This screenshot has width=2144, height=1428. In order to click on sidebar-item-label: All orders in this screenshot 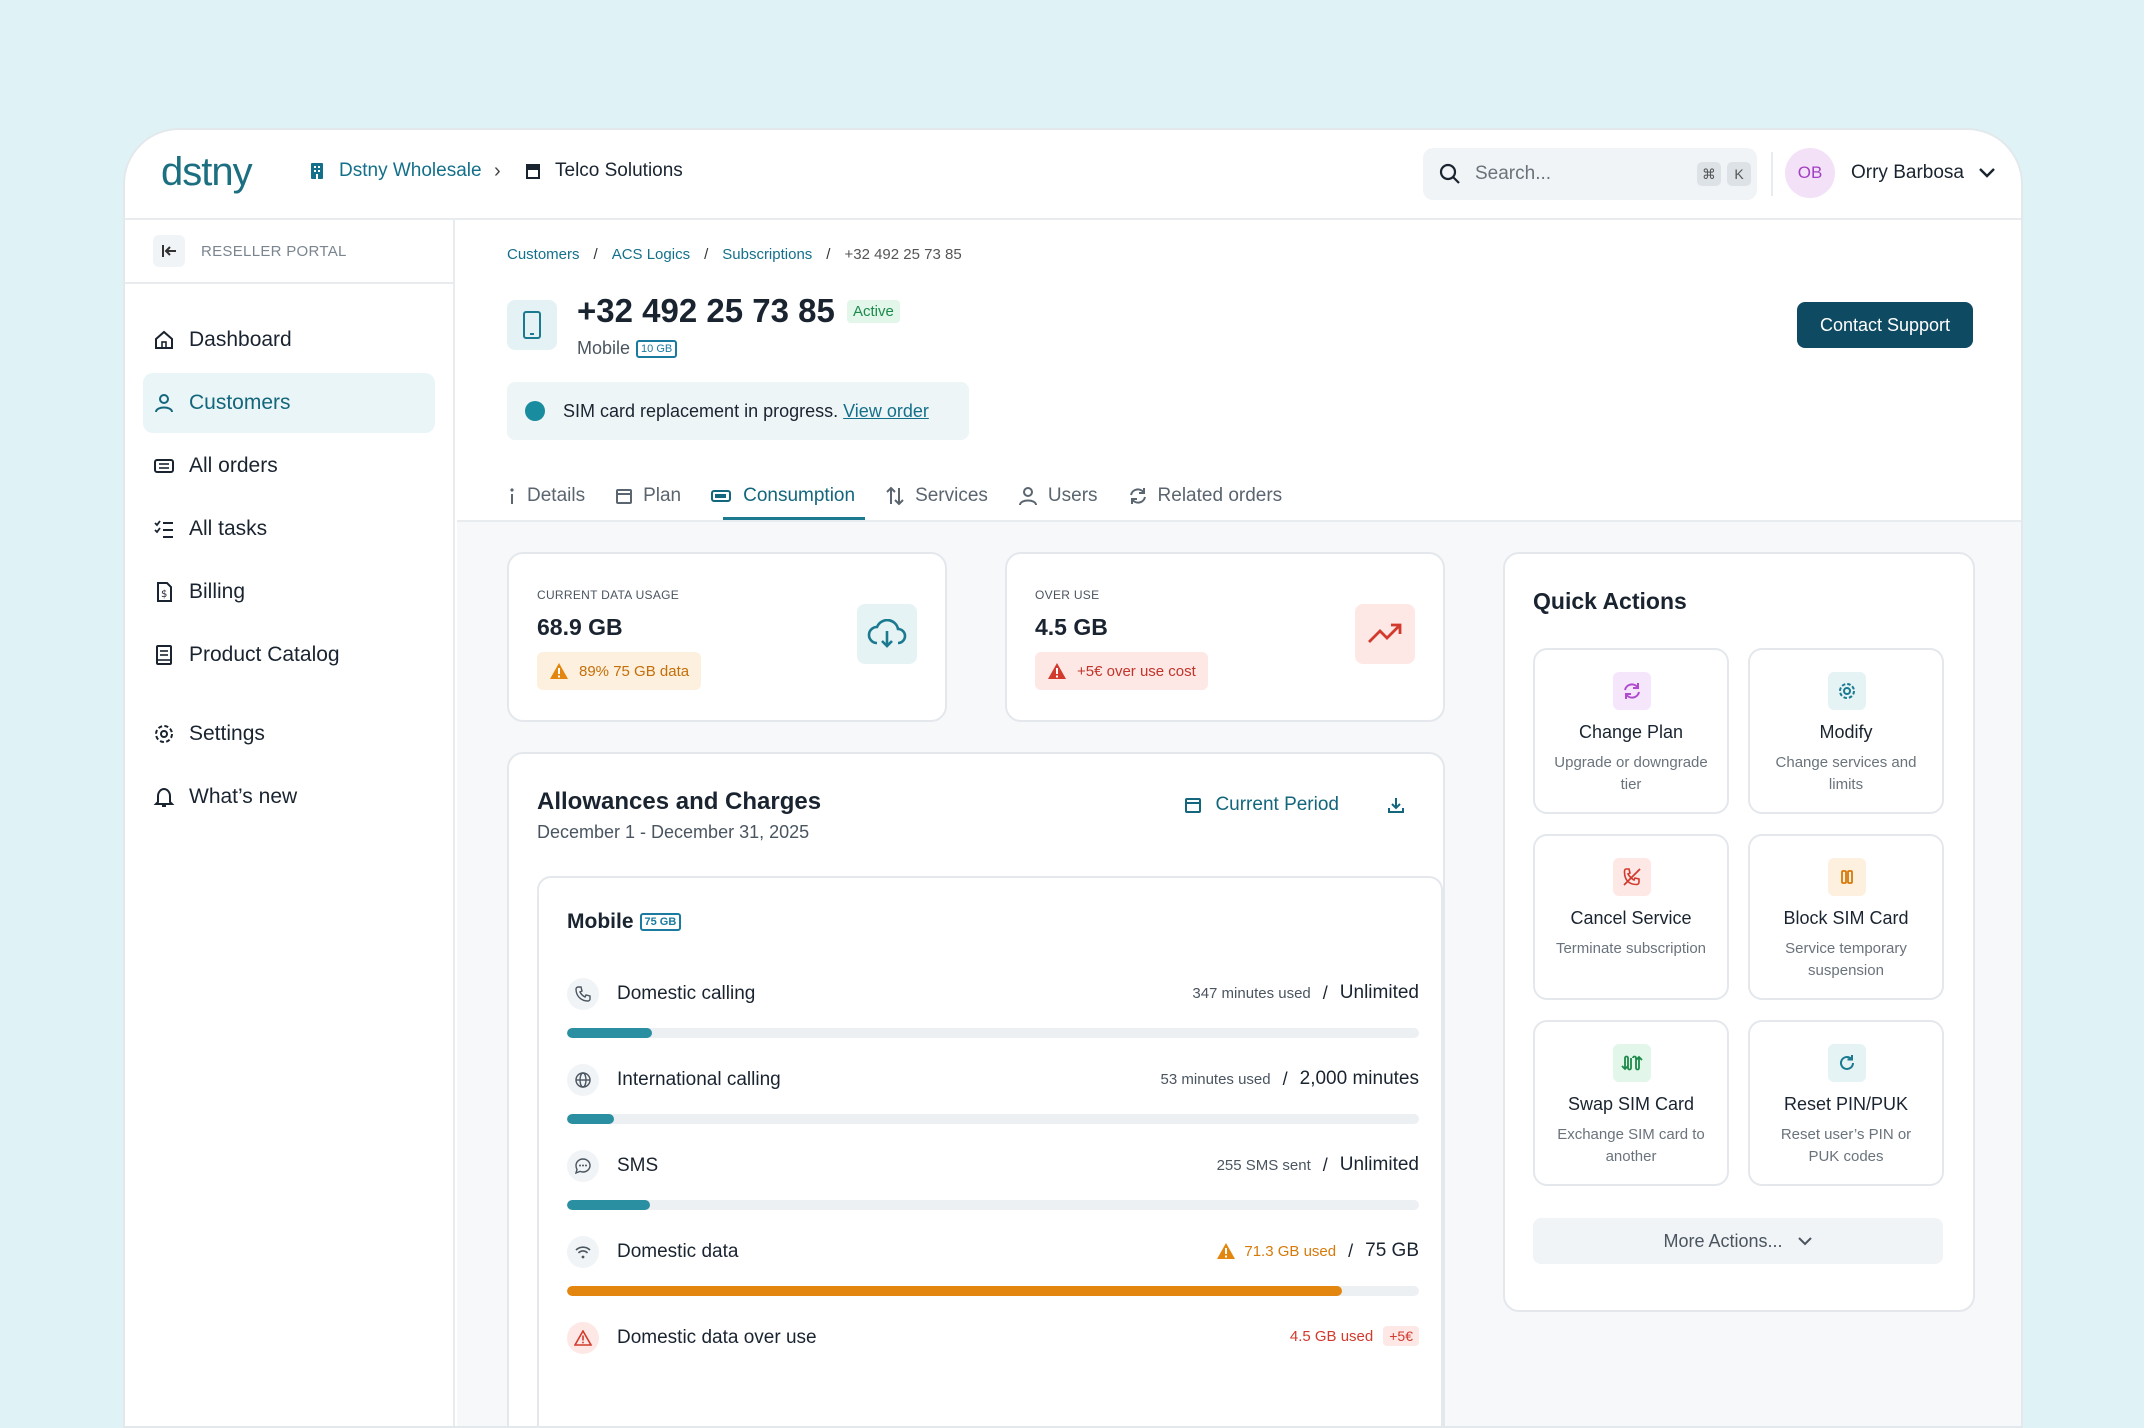, I will do `click(233, 465)`.